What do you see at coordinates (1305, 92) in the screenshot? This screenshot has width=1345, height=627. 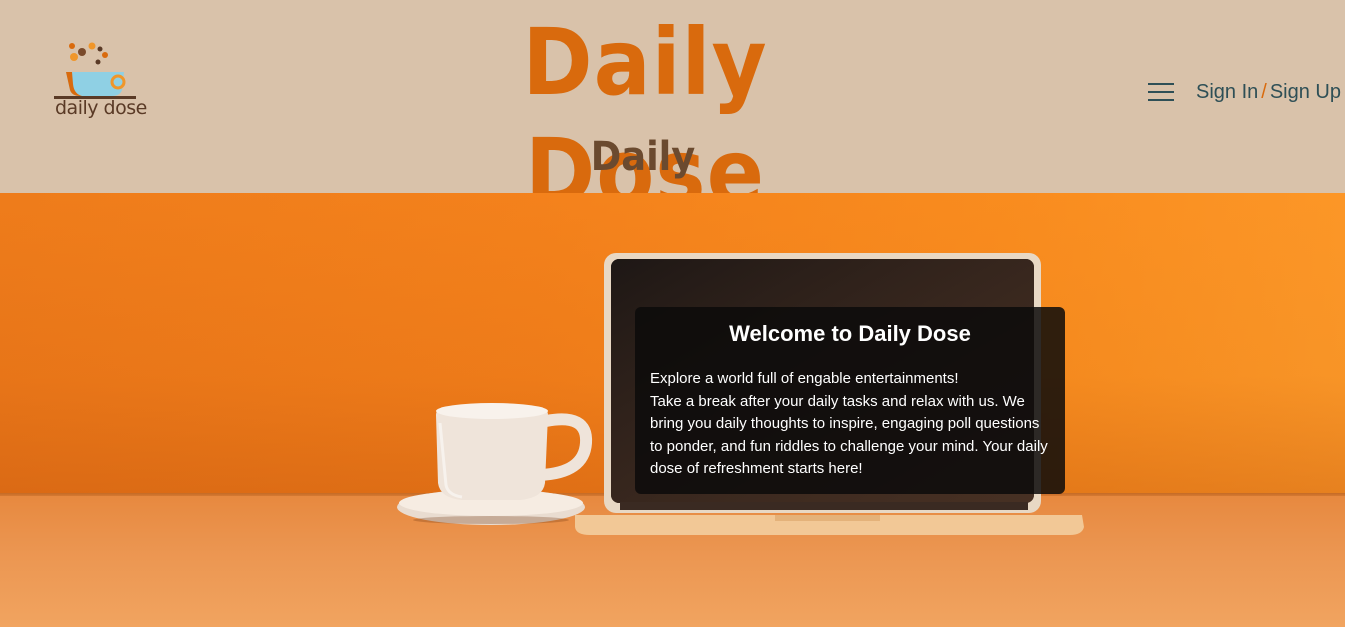 I see `sign-up-link: Sign Up` at bounding box center [1305, 92].